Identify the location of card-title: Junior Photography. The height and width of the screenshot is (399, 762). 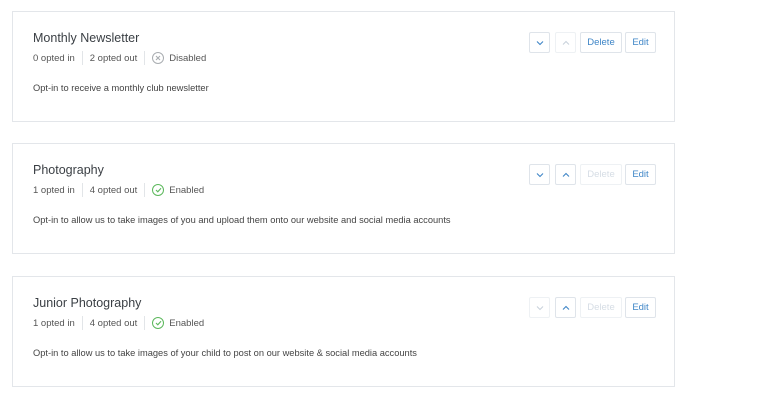
(87, 303).